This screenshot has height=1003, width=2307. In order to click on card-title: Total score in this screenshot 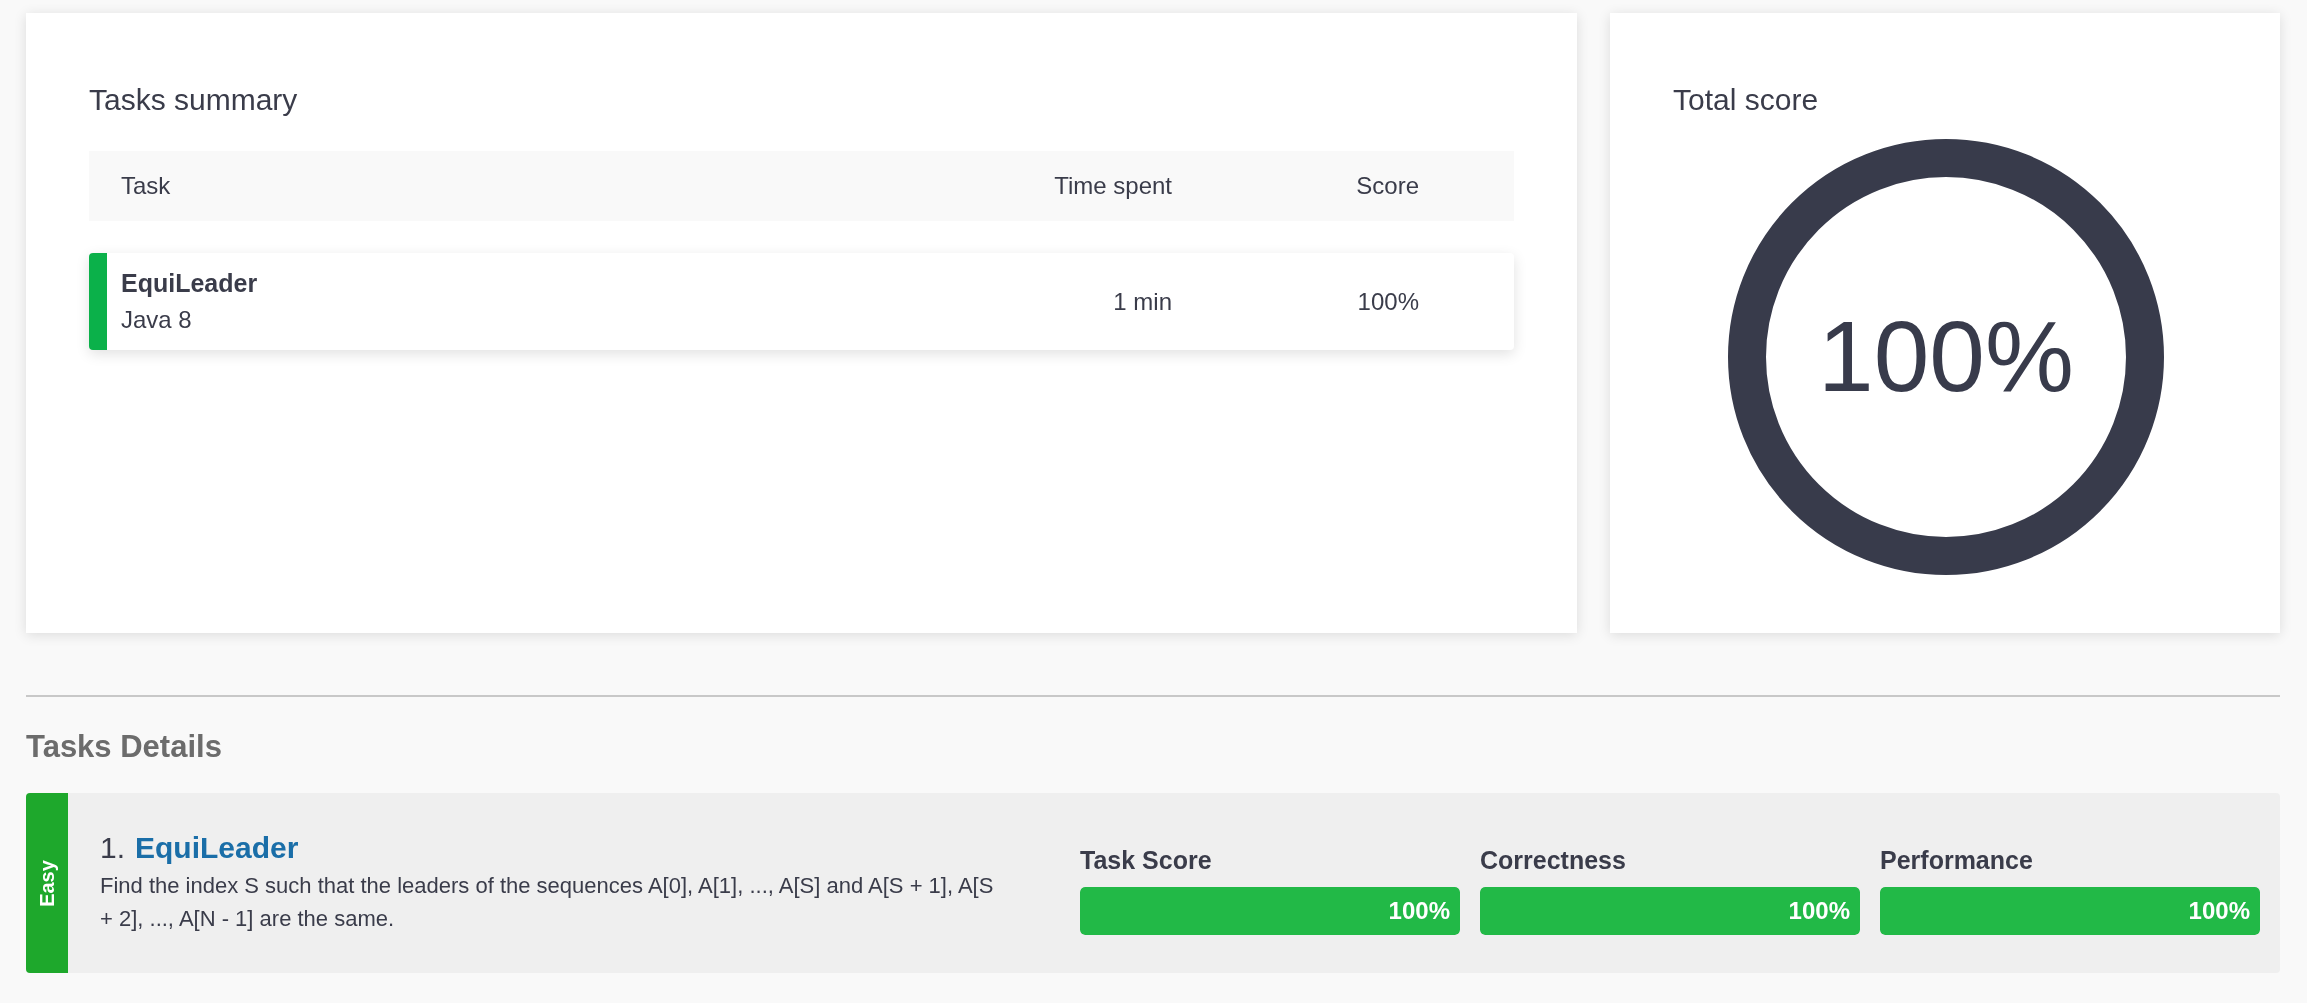, I will do `click(1746, 100)`.